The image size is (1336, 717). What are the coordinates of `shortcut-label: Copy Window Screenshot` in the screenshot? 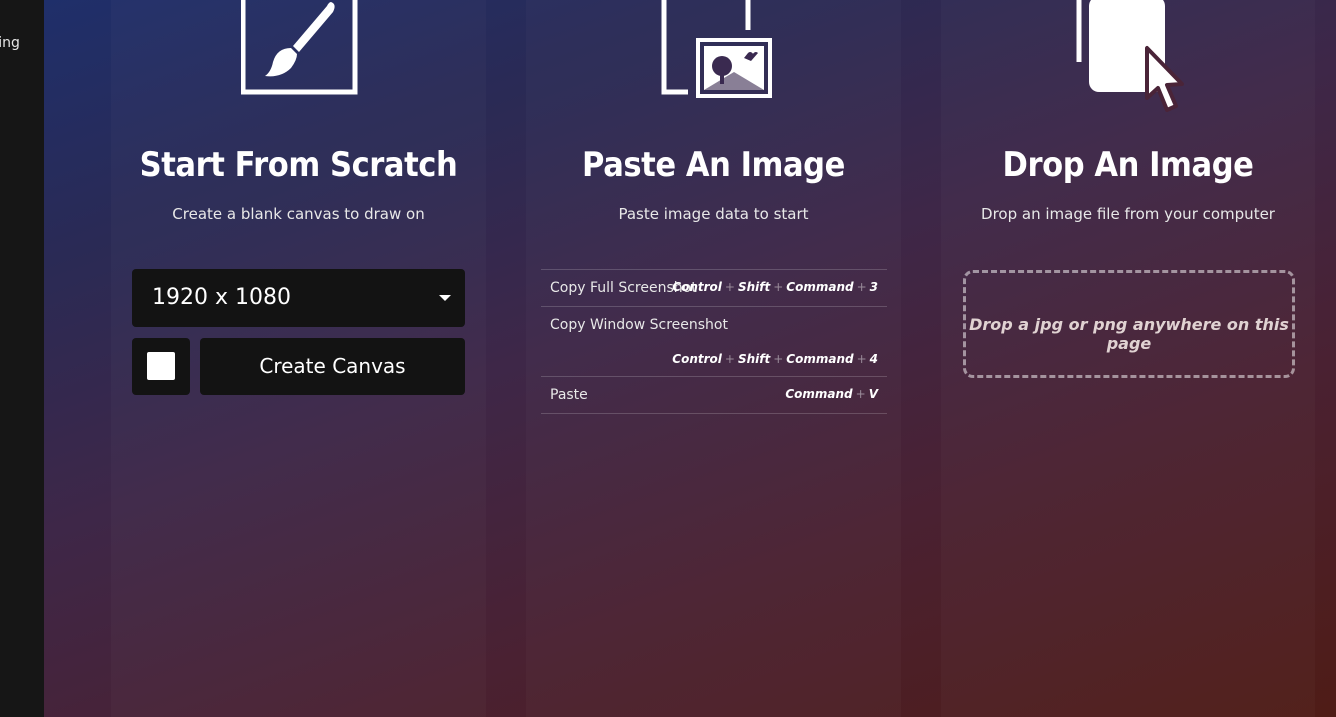 It's located at (639, 325).